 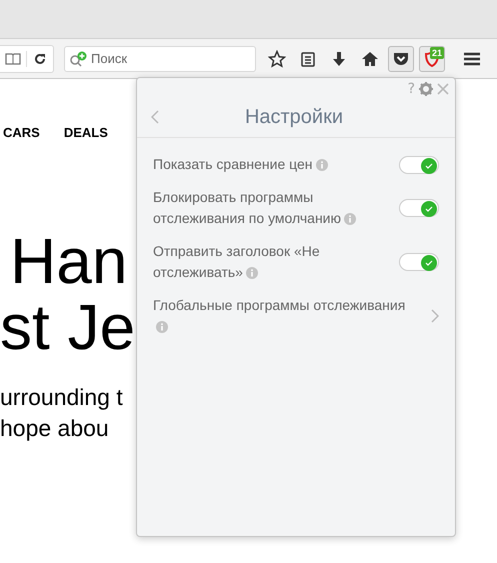 I want to click on close-icon, so click(x=443, y=89).